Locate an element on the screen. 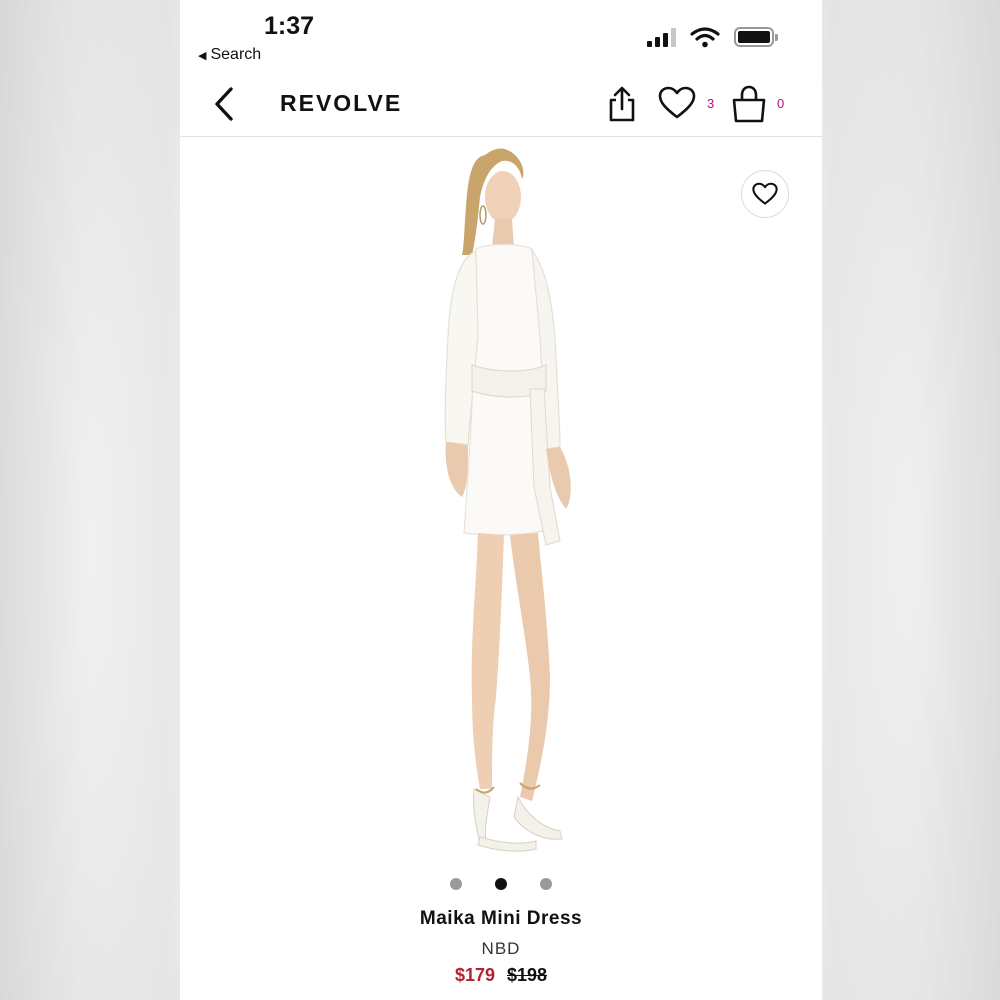 The height and width of the screenshot is (1000, 1000). back-triangle-icon: ◀ is located at coordinates (202, 55).